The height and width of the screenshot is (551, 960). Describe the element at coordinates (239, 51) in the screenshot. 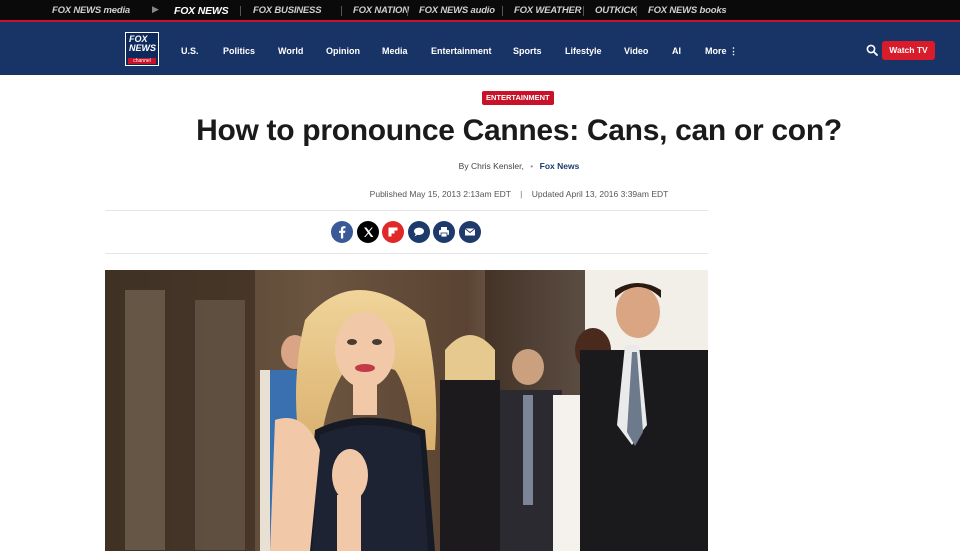

I see `nav-link-politics: Politics` at that location.